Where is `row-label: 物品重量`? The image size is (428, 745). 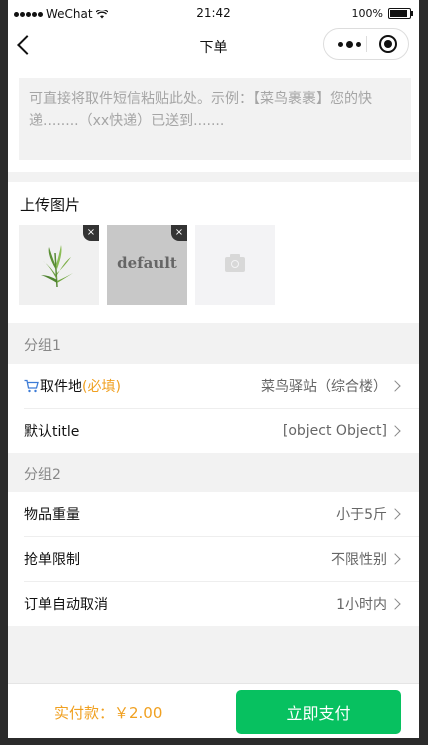 row-label: 物品重量 is located at coordinates (52, 515).